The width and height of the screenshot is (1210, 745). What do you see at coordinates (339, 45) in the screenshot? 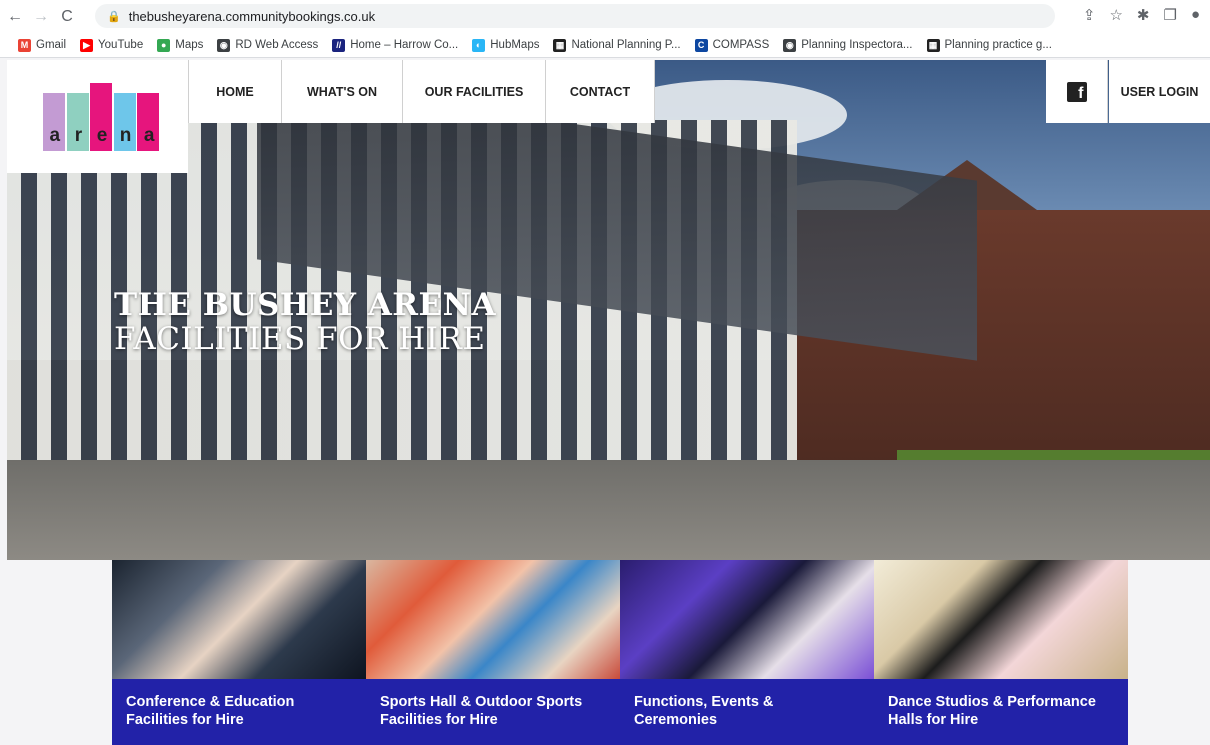
I see `harrow-icon: //` at bounding box center [339, 45].